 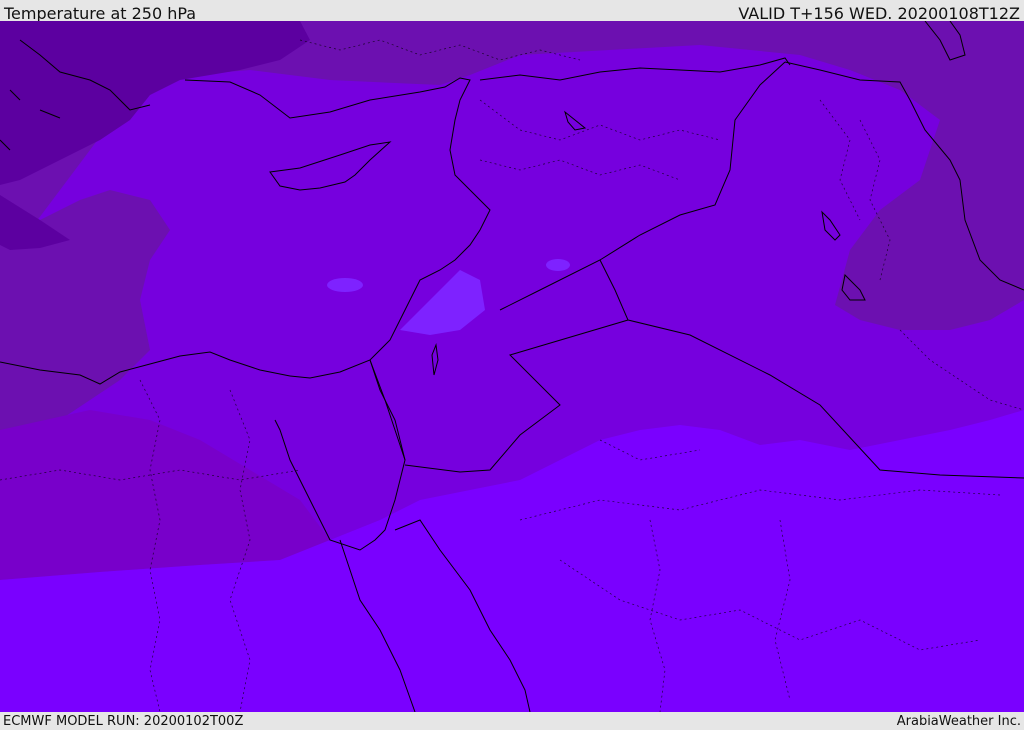 I want to click on model-run-label: ECMWF MODEL RUN: 20200102T00Z, so click(x=123, y=721).